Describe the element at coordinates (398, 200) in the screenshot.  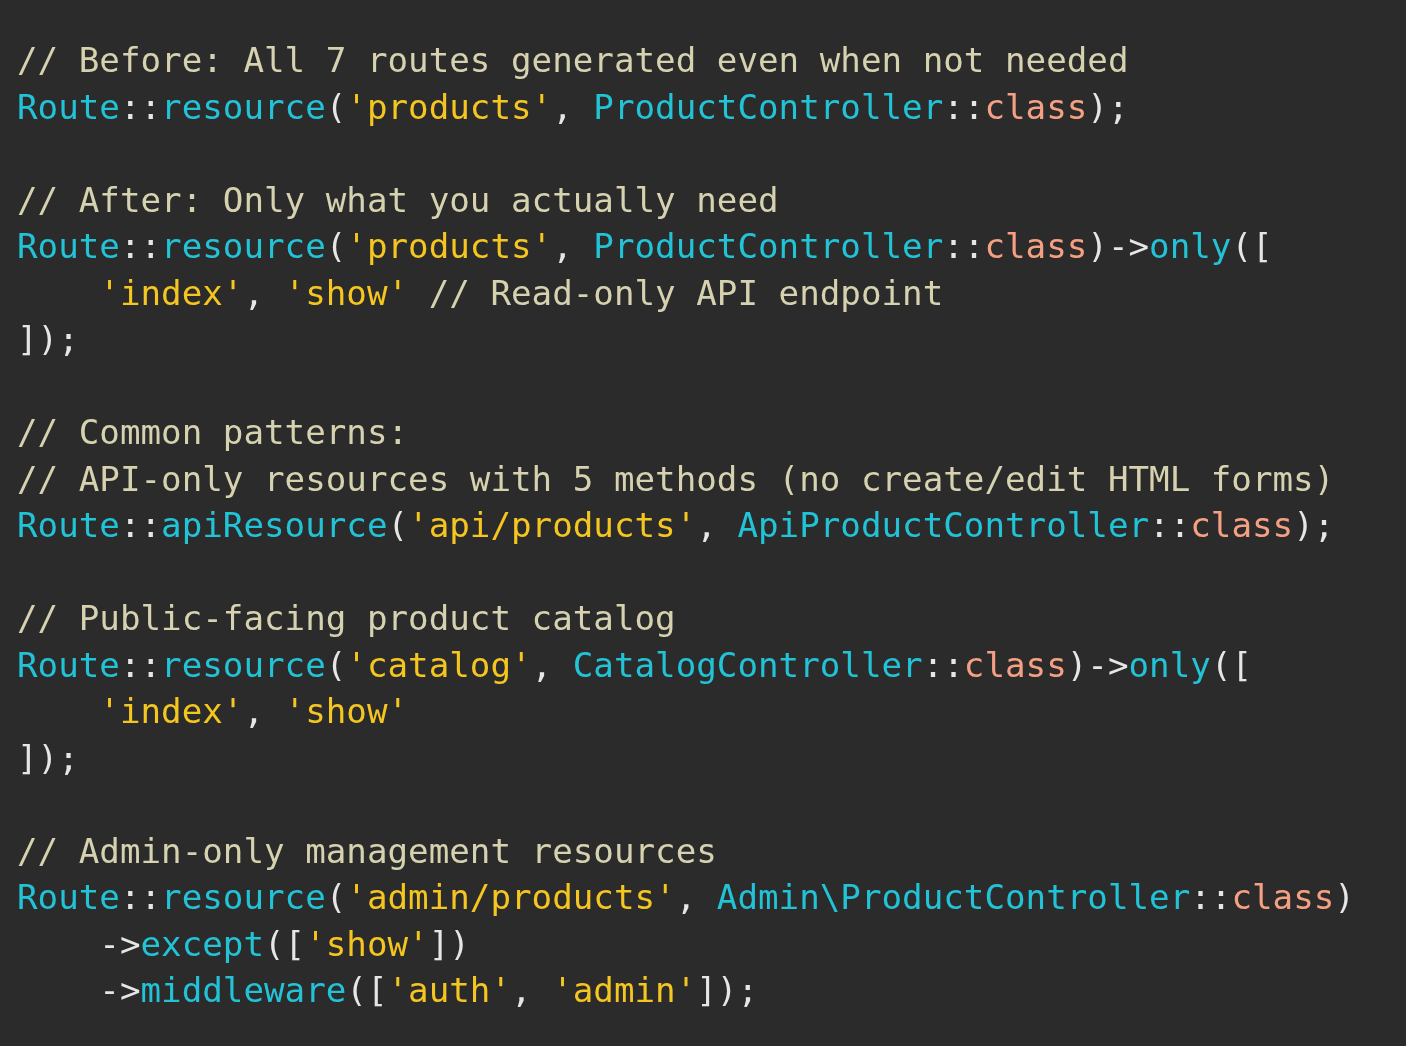
I see `code-comment: // After: Only what you actually need` at that location.